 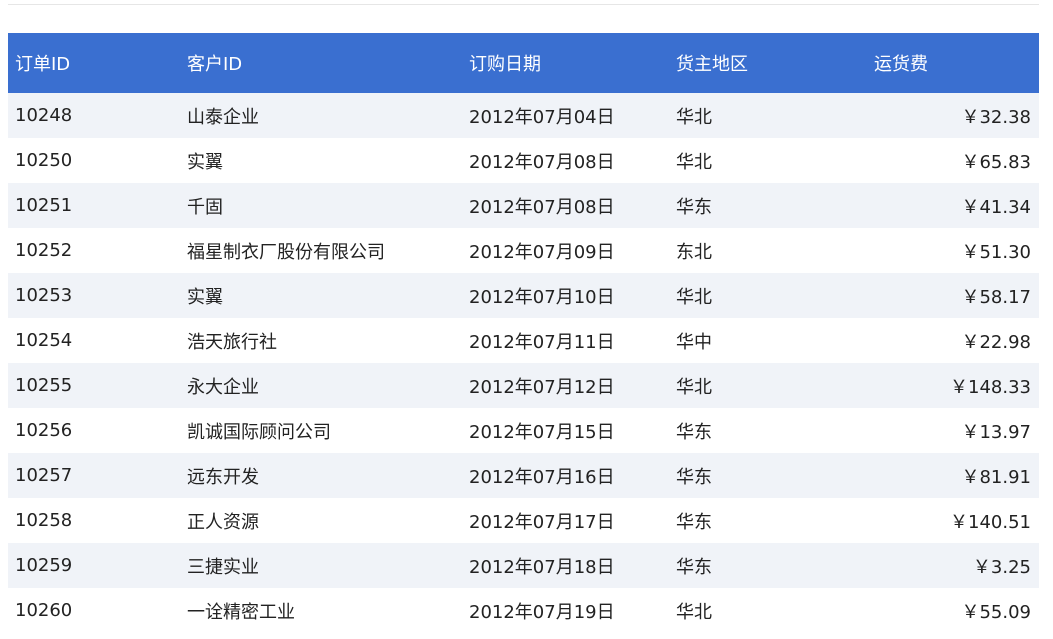 I want to click on table-row: 10257 远东开发 2012年07月16日 华东 ￥81.91, so click(x=523, y=475).